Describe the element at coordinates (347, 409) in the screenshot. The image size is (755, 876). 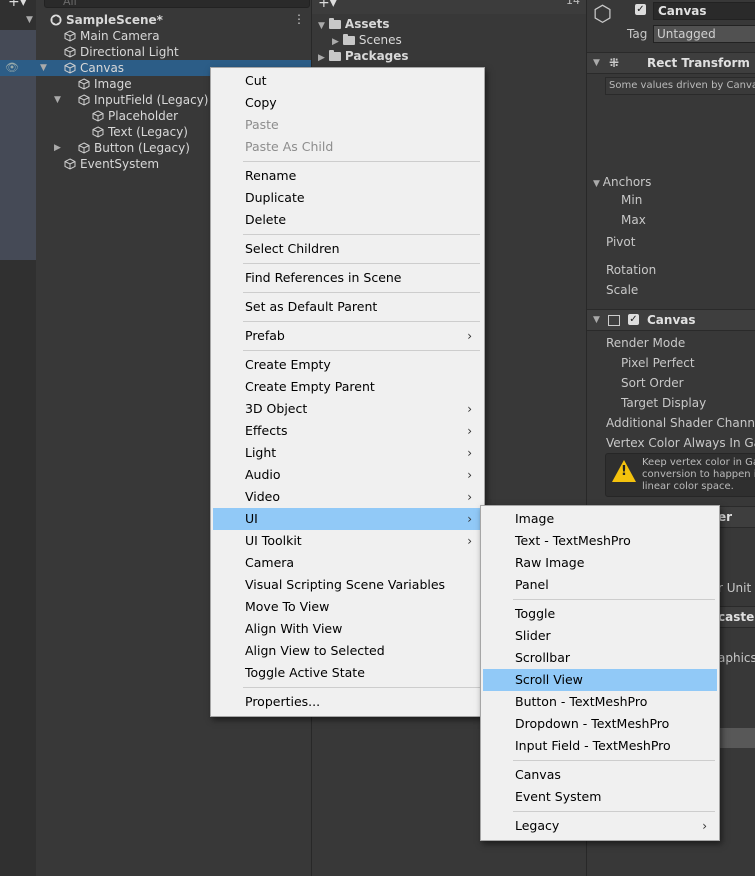
I see `menu-item-3d-object: 3D Object ›` at that location.